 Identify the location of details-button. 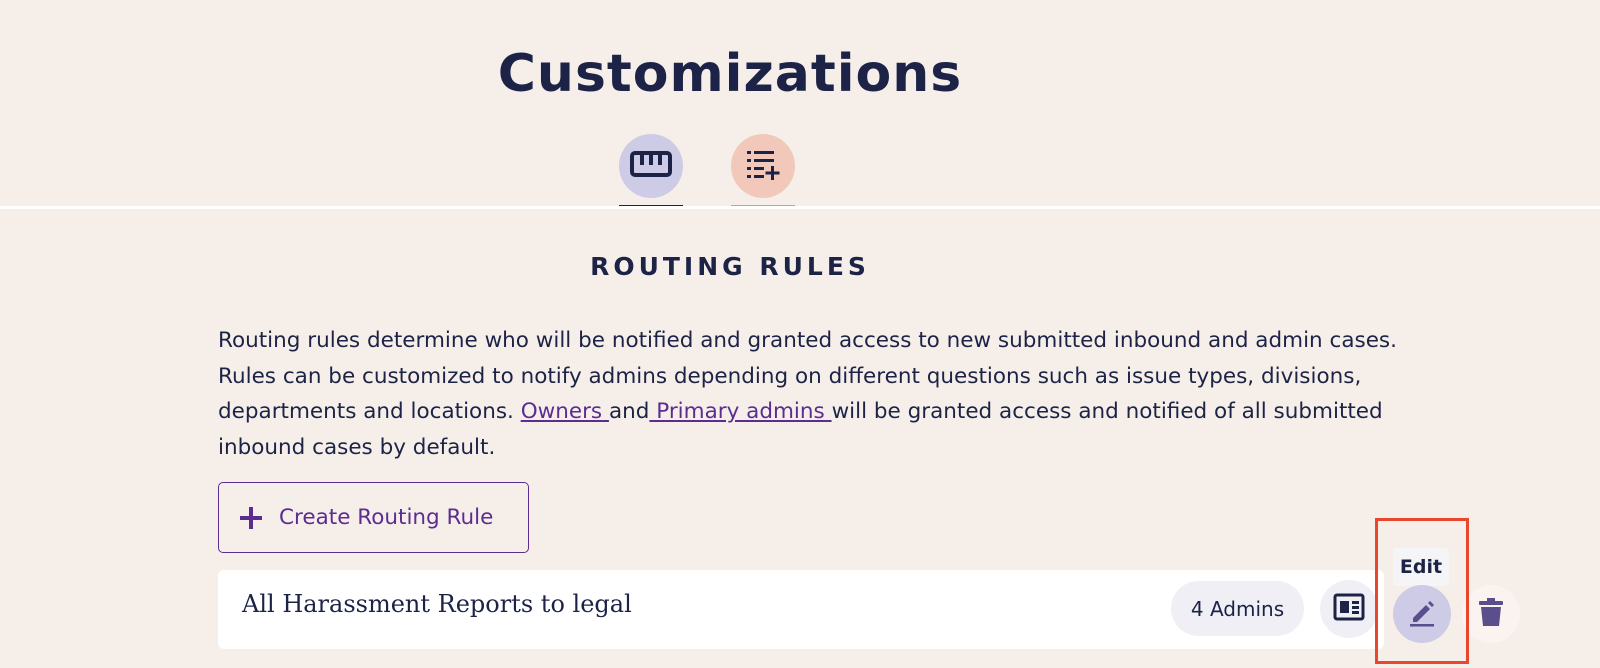
(1349, 609).